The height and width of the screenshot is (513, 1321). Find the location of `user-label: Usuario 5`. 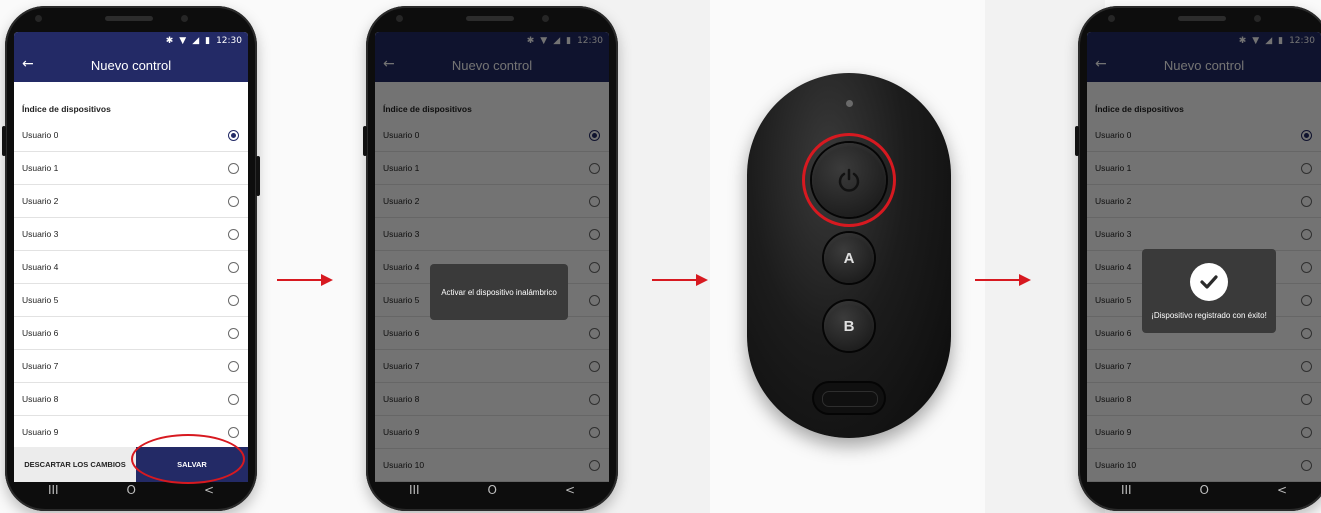

user-label: Usuario 5 is located at coordinates (40, 300).